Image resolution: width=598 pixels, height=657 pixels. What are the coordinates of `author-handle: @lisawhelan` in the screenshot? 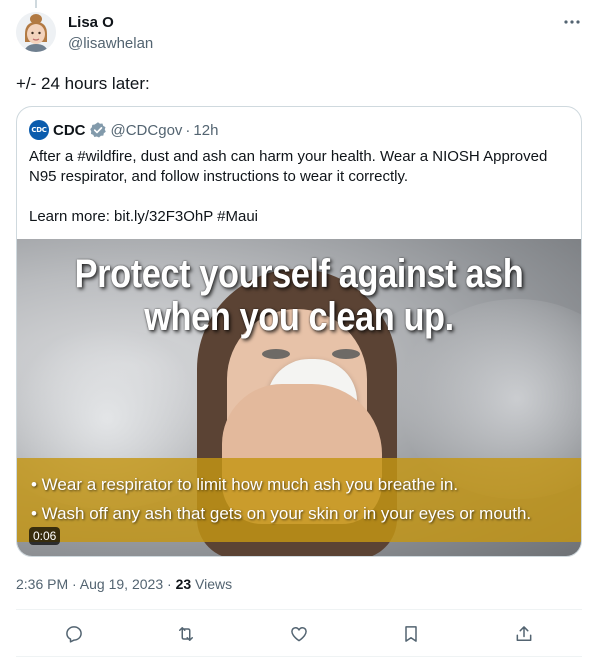 It's located at (110, 44).